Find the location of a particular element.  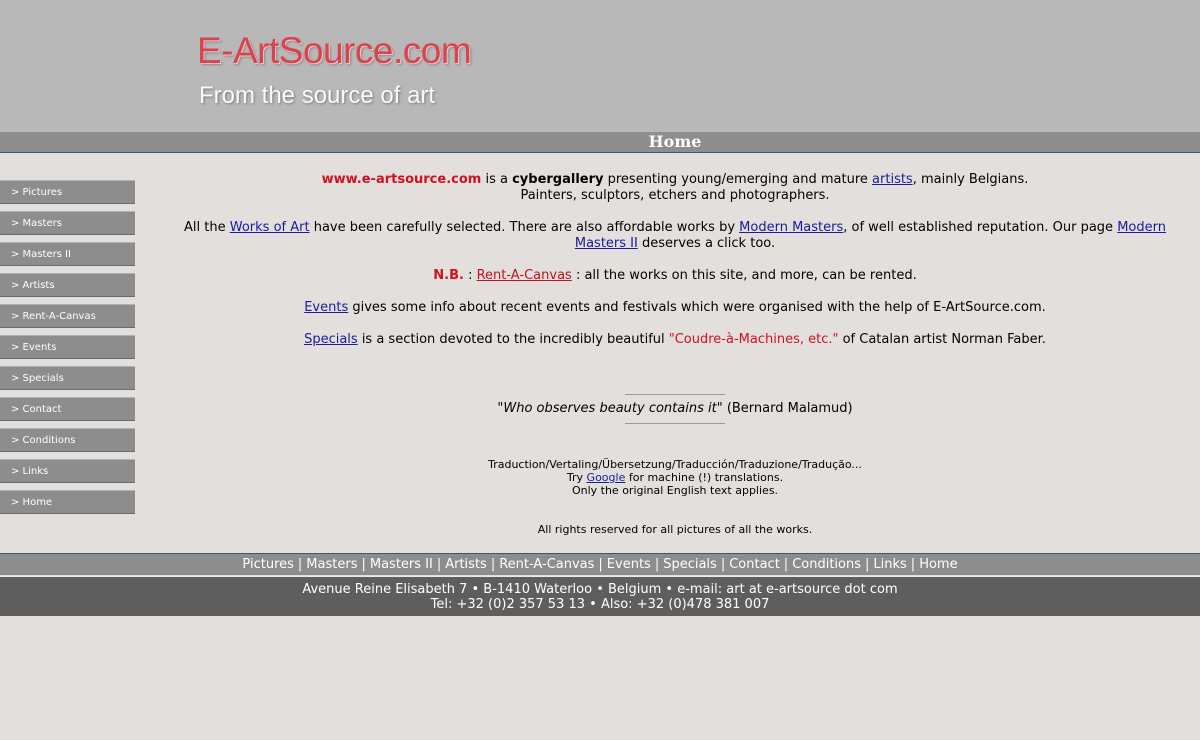

footer-link-masters: Masters is located at coordinates (331, 564).